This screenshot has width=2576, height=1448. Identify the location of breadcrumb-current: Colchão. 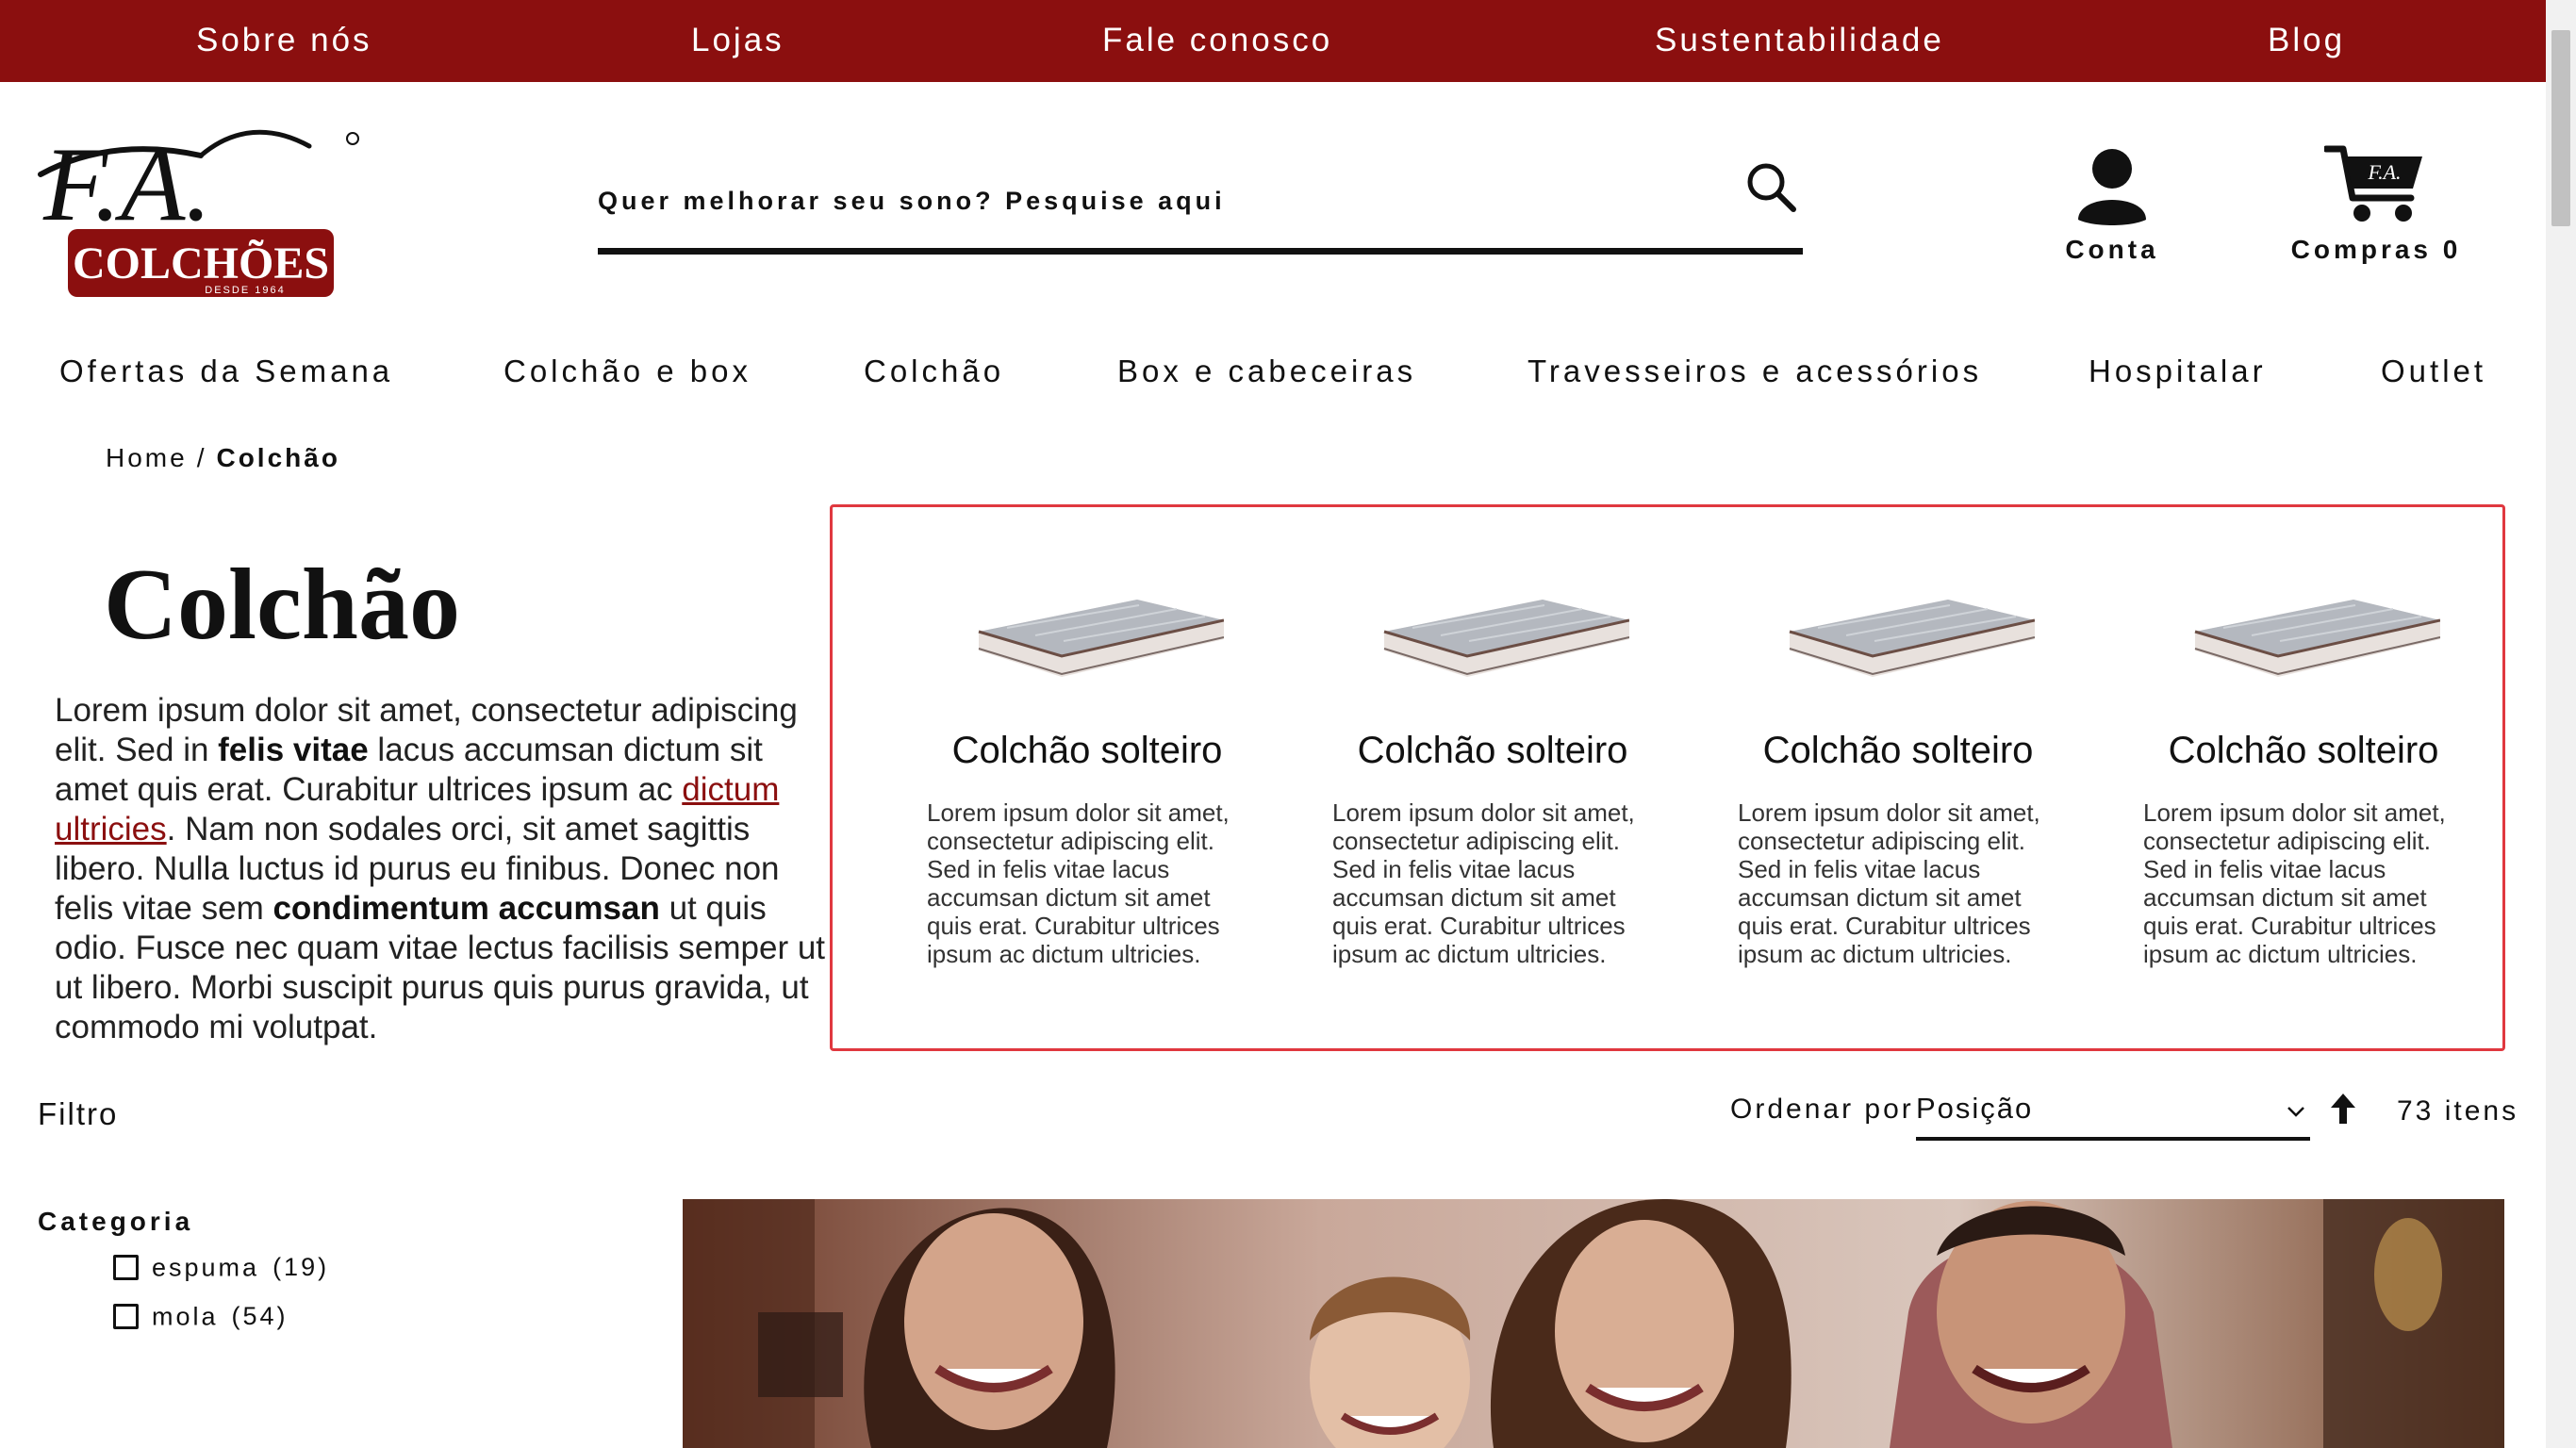
(278, 457).